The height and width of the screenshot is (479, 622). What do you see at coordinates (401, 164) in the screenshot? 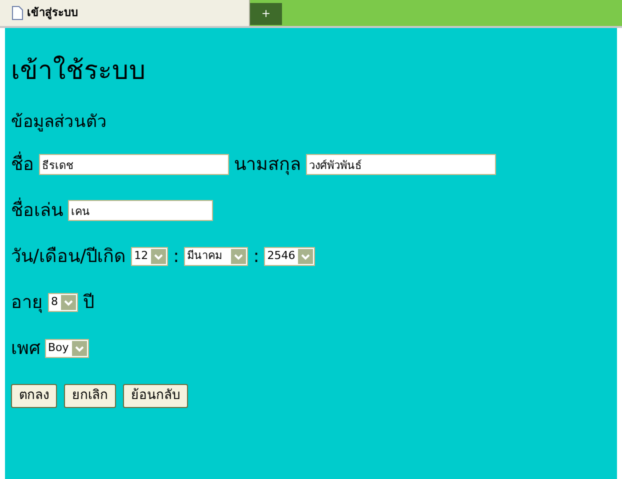
I see `text-field: วงศ์พัวพันธ์` at bounding box center [401, 164].